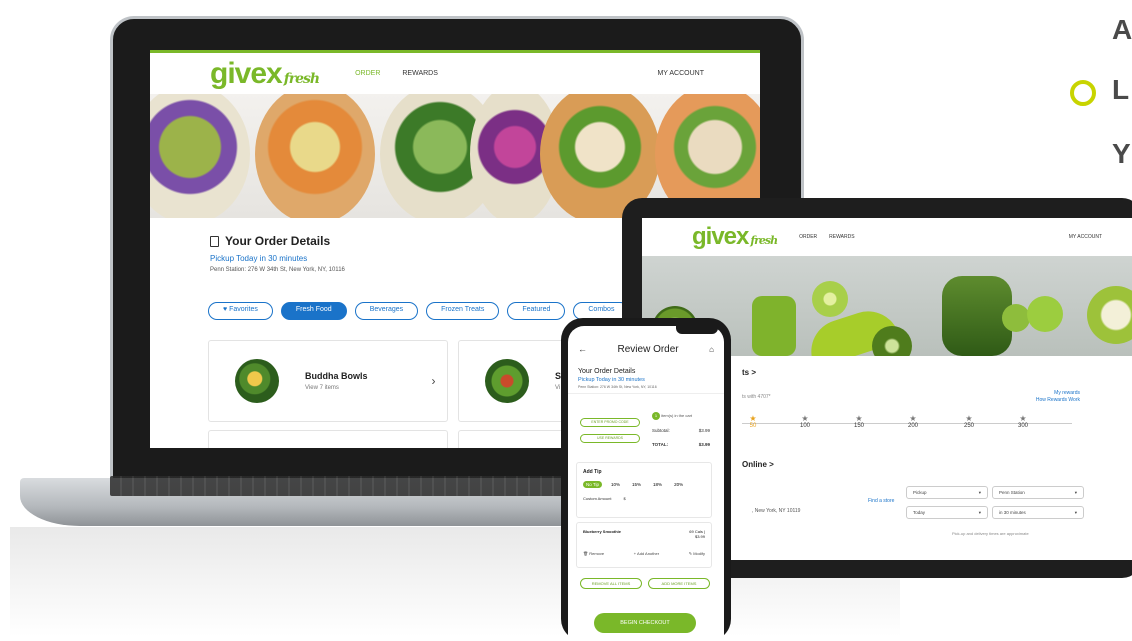 This screenshot has height=641, width=1132. I want to click on my-rewards-link: My rewards, so click(1058, 393).